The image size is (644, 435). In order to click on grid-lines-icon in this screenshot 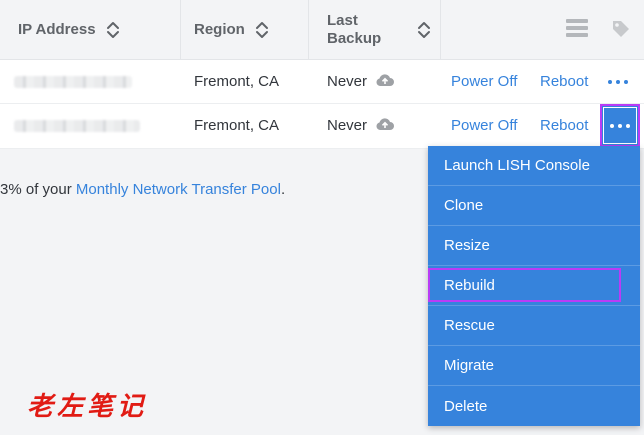, I will do `click(577, 29)`.